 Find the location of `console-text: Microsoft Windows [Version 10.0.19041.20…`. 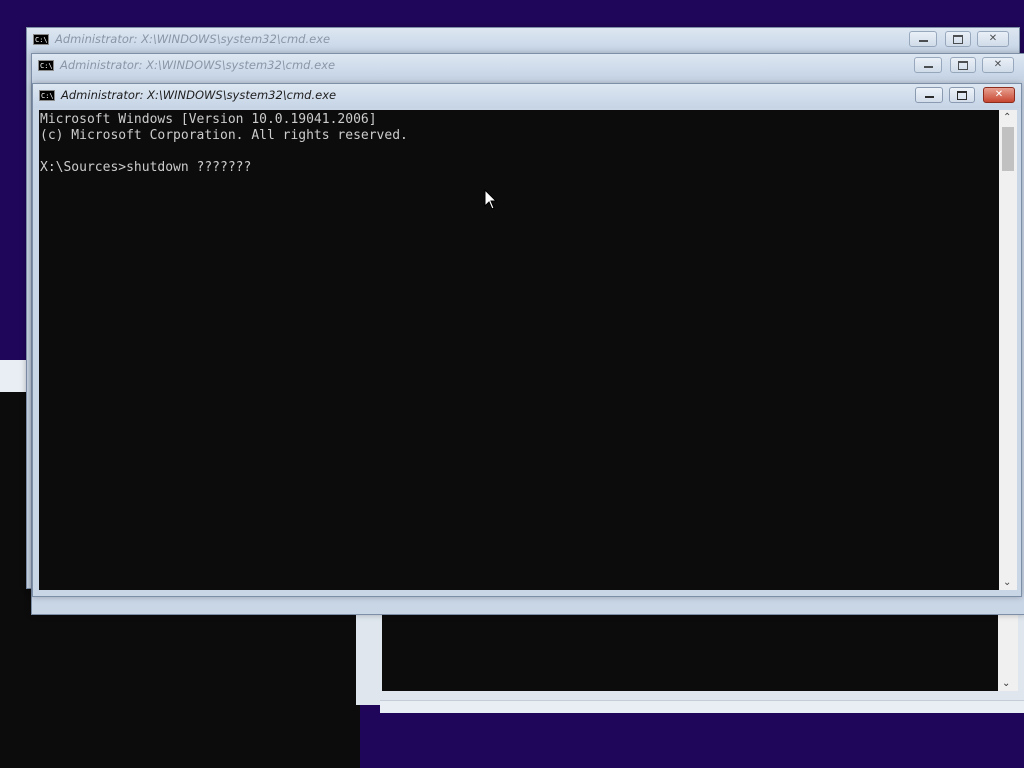

console-text: Microsoft Windows [Version 10.0.19041.20… is located at coordinates (519, 143).